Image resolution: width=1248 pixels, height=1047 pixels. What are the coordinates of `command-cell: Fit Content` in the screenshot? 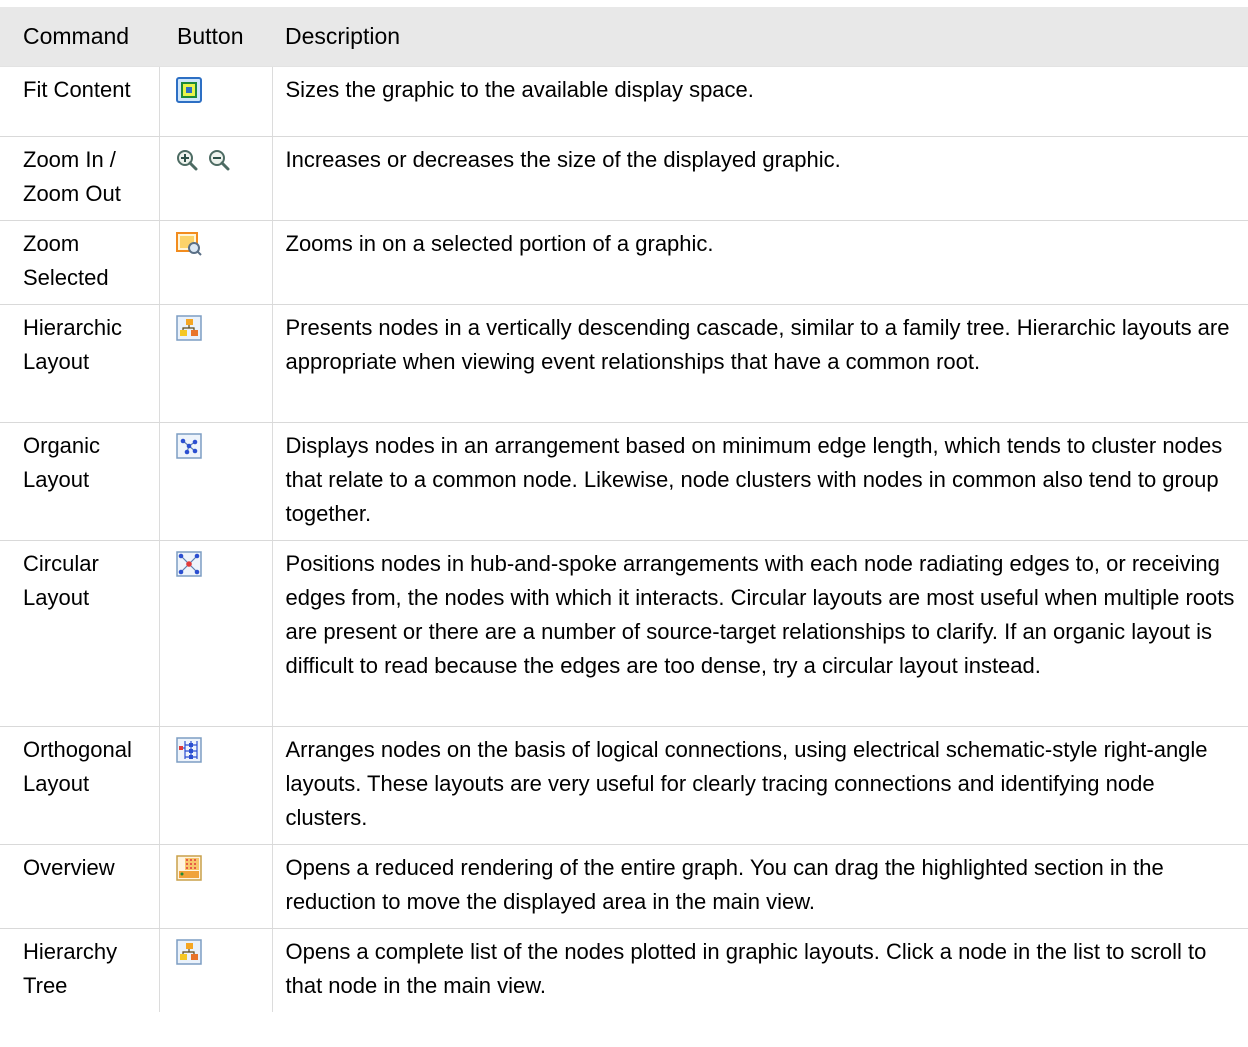 It's located at (79, 101).